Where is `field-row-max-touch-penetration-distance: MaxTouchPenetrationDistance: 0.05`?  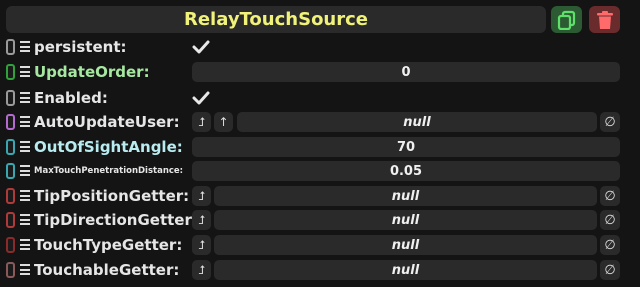 field-row-max-touch-penetration-distance: MaxTouchPenetrationDistance: 0.05 is located at coordinates (320, 171).